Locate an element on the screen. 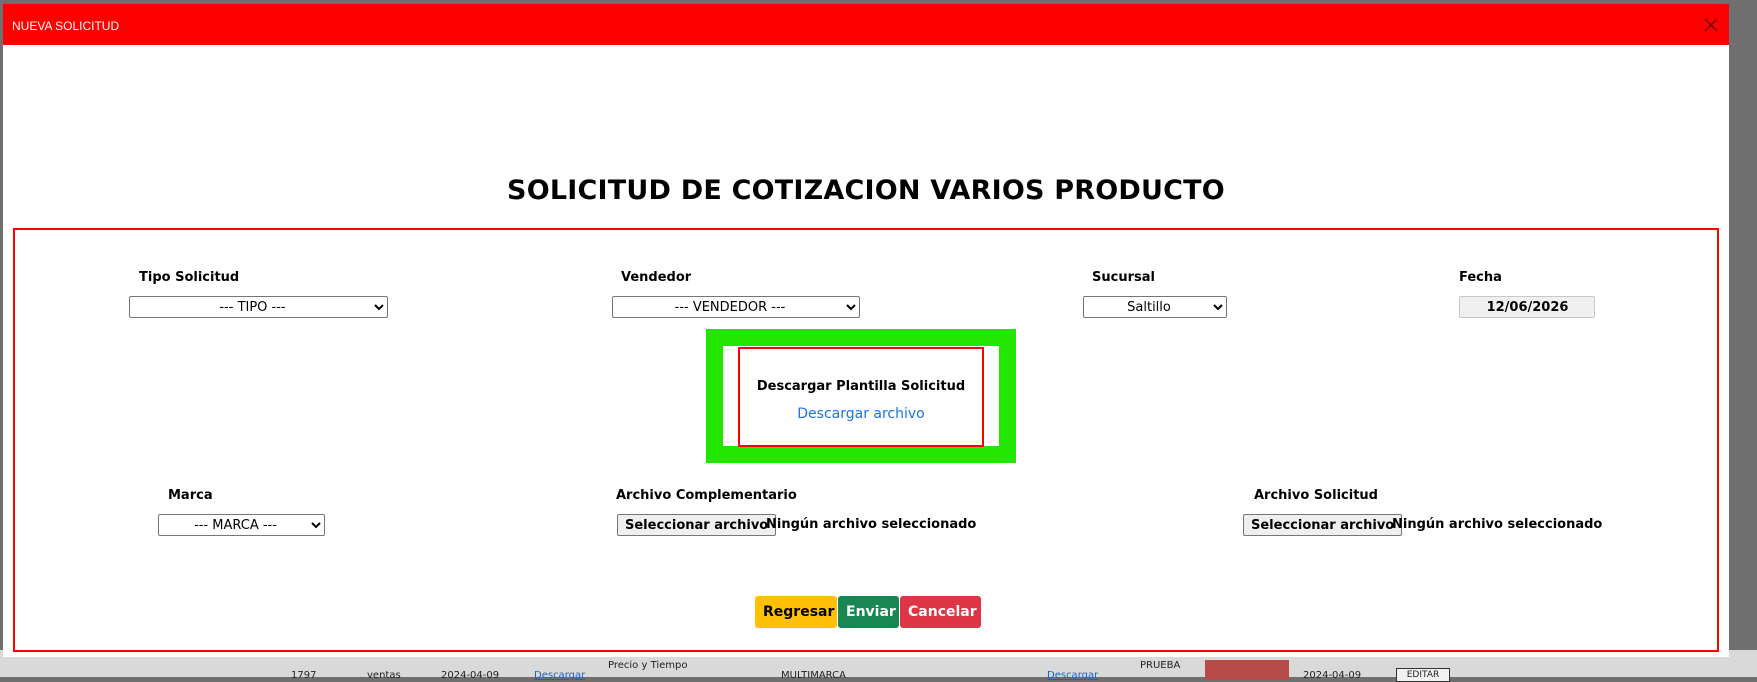 This screenshot has height=682, width=1757. tipo-solicitud-label: Tipo Solicitud is located at coordinates (189, 277).